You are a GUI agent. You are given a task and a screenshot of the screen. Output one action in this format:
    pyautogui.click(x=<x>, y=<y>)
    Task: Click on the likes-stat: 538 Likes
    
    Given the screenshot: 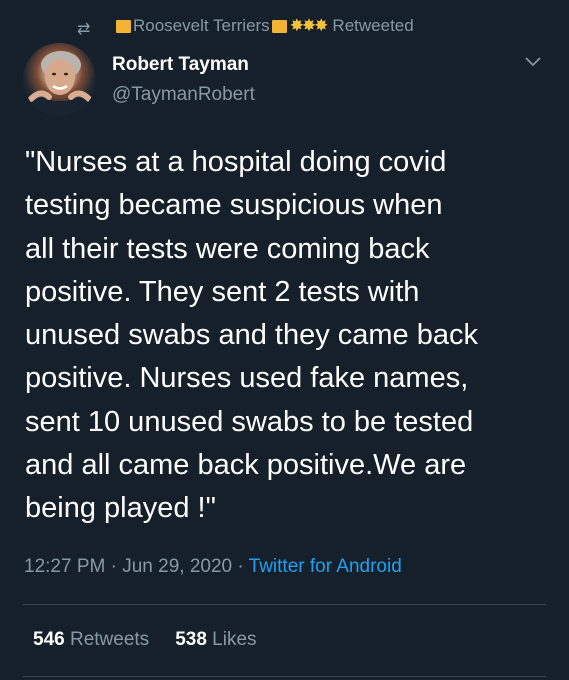 What is the action you would take?
    pyautogui.click(x=215, y=639)
    